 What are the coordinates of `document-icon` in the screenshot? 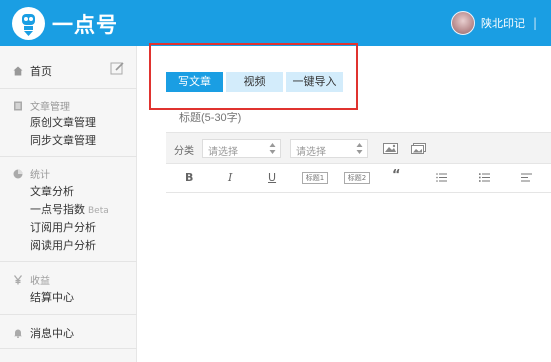 It's located at (18, 106).